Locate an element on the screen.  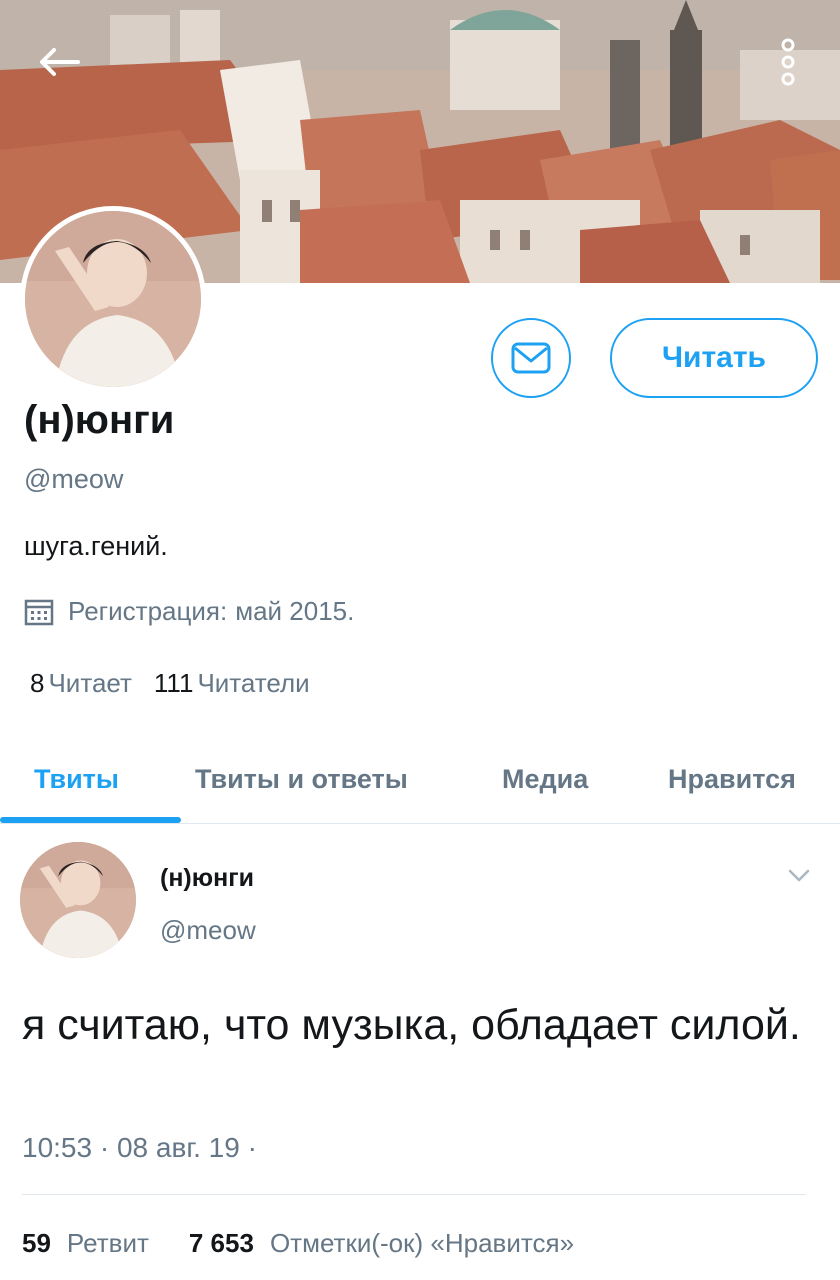
retweet-label: Ретвит is located at coordinates (108, 1243).